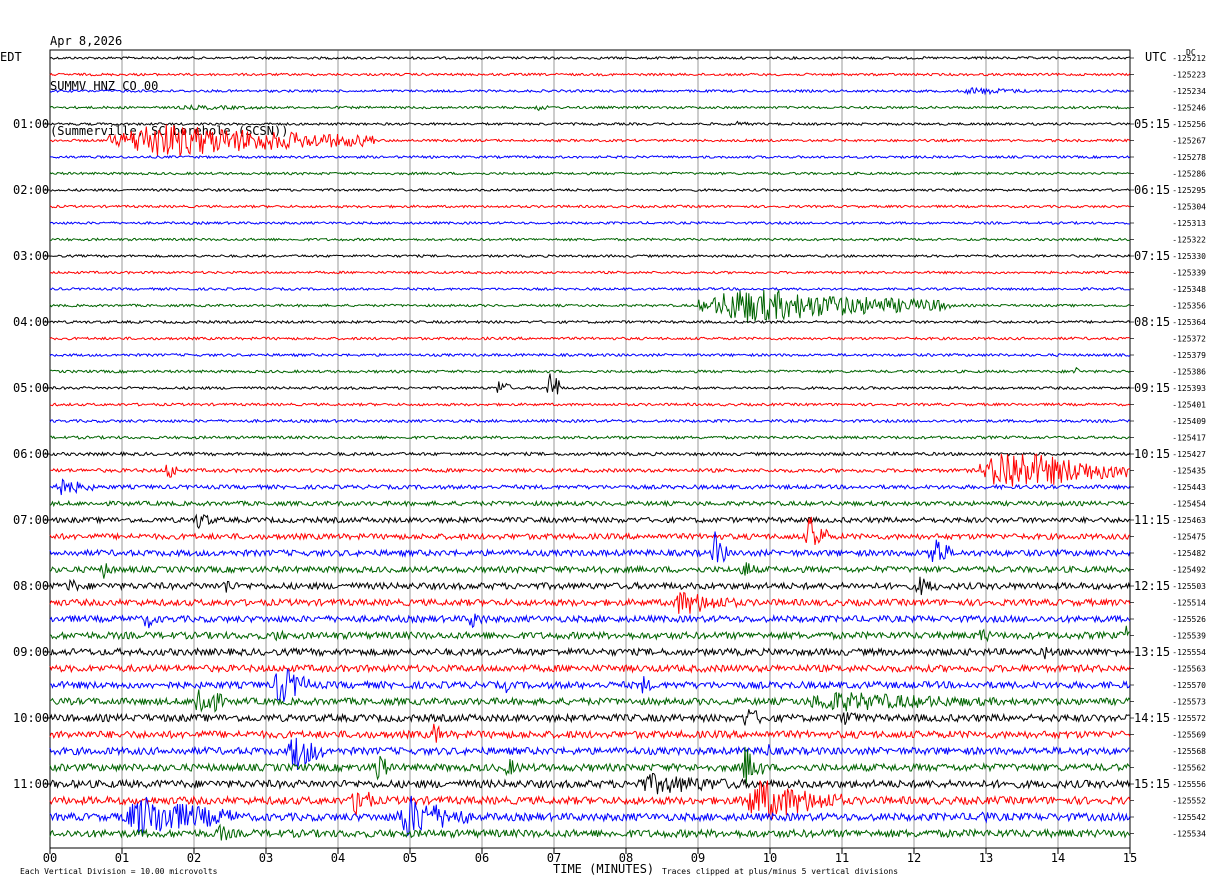 The image size is (1210, 886). I want to click on right-hour-label: 07:15, so click(1152, 256).